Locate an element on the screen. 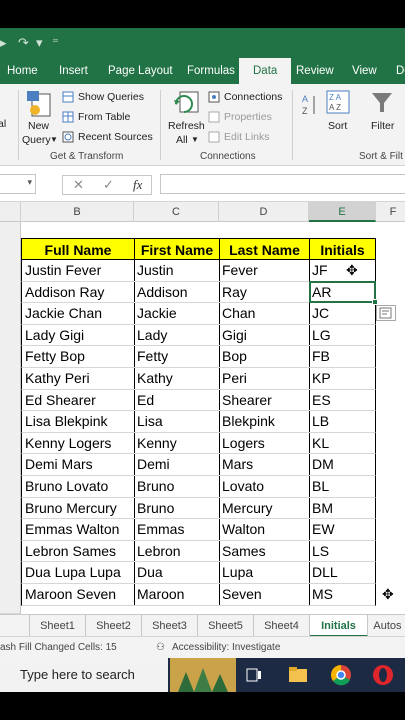 The width and height of the screenshot is (405, 720). cell-initials: JC is located at coordinates (342, 314).